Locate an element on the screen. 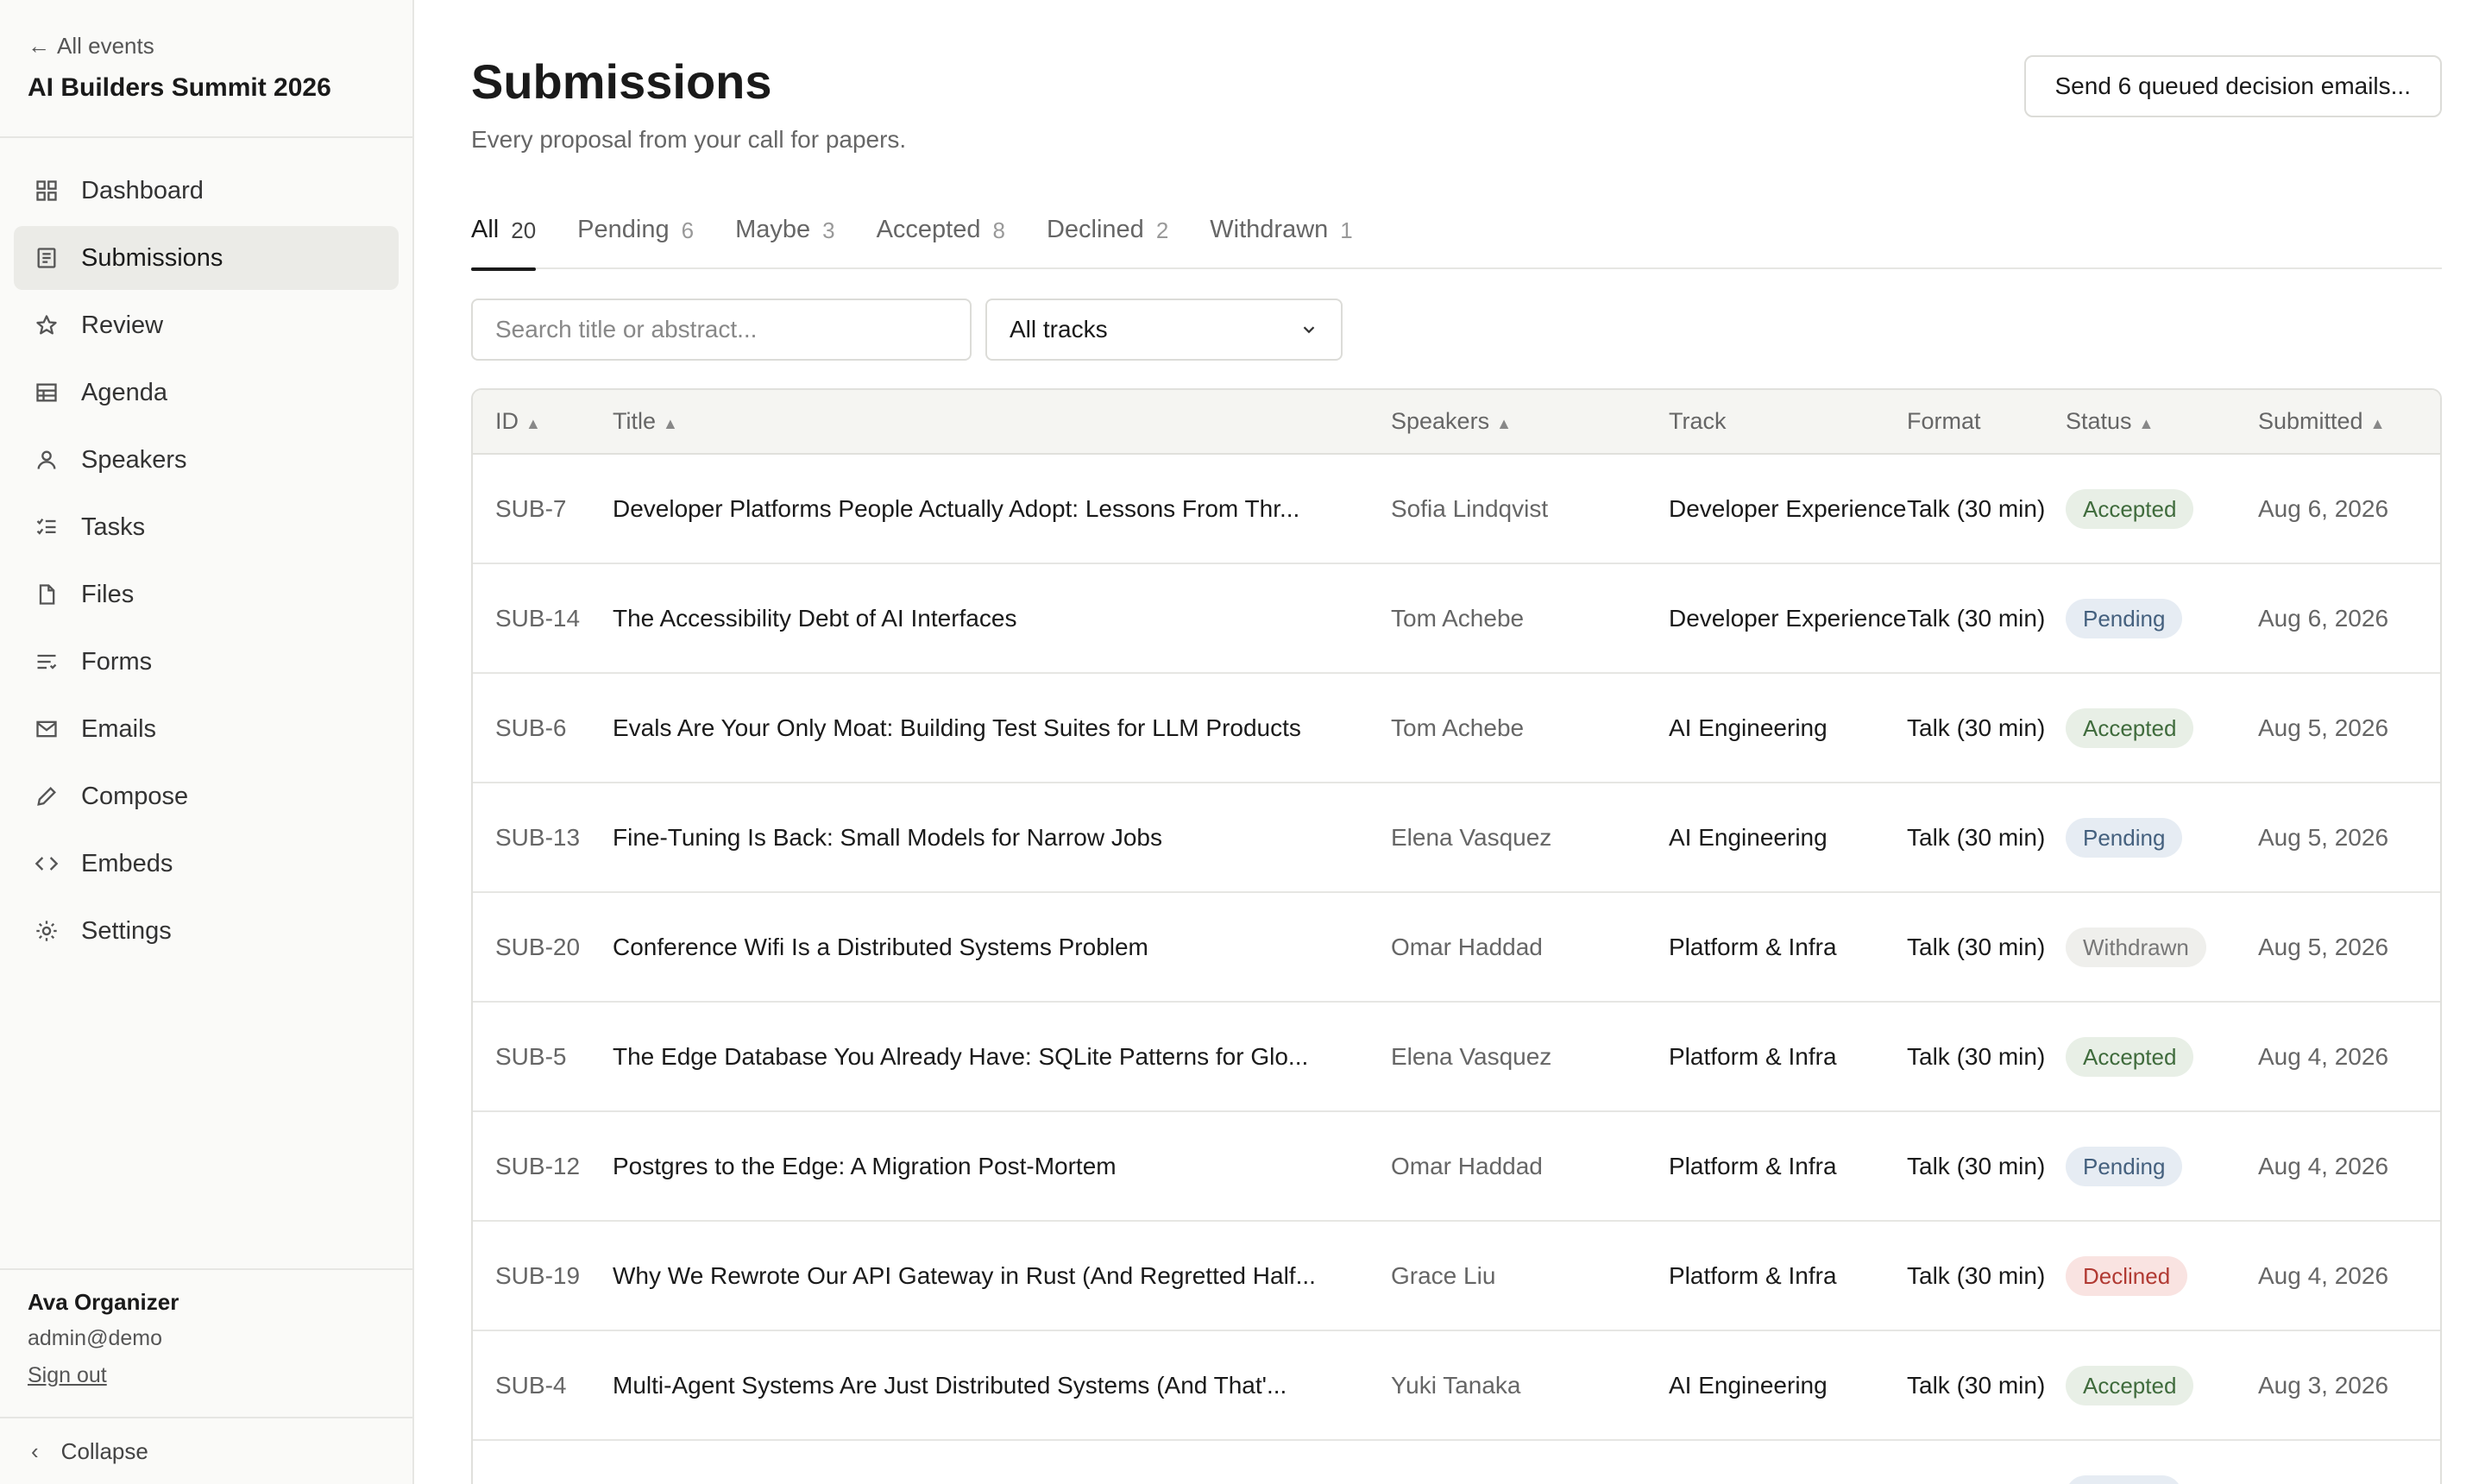 Image resolution: width=2485 pixels, height=1484 pixels. tab-label: Maybe is located at coordinates (773, 229).